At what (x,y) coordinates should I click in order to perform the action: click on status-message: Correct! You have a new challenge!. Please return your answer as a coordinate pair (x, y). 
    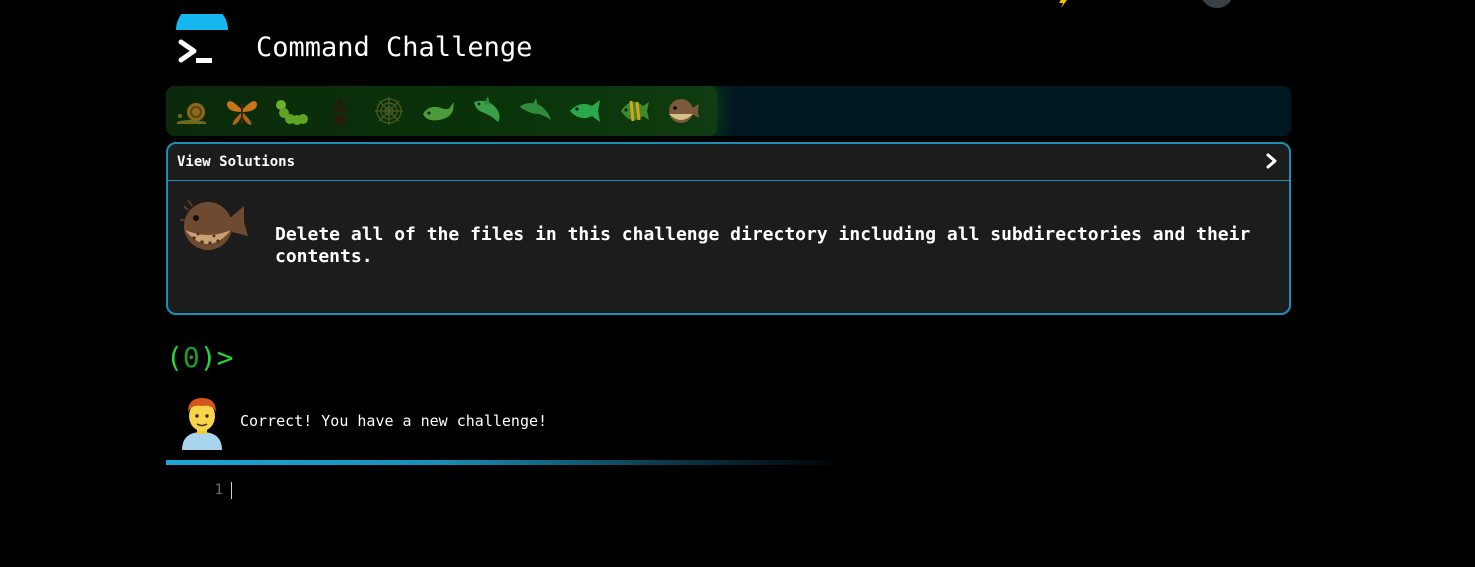
    Looking at the image, I should click on (394, 421).